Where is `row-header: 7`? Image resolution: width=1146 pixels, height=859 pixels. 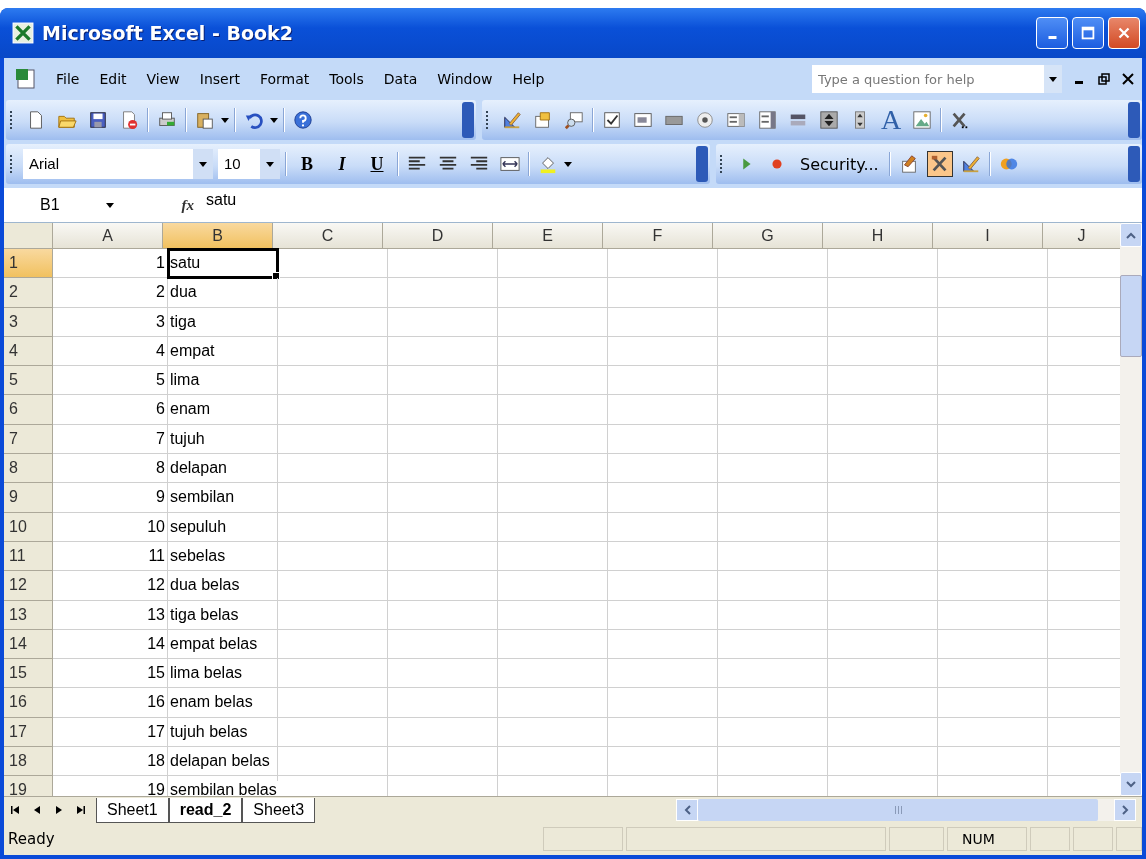
row-header: 7 is located at coordinates (28, 439).